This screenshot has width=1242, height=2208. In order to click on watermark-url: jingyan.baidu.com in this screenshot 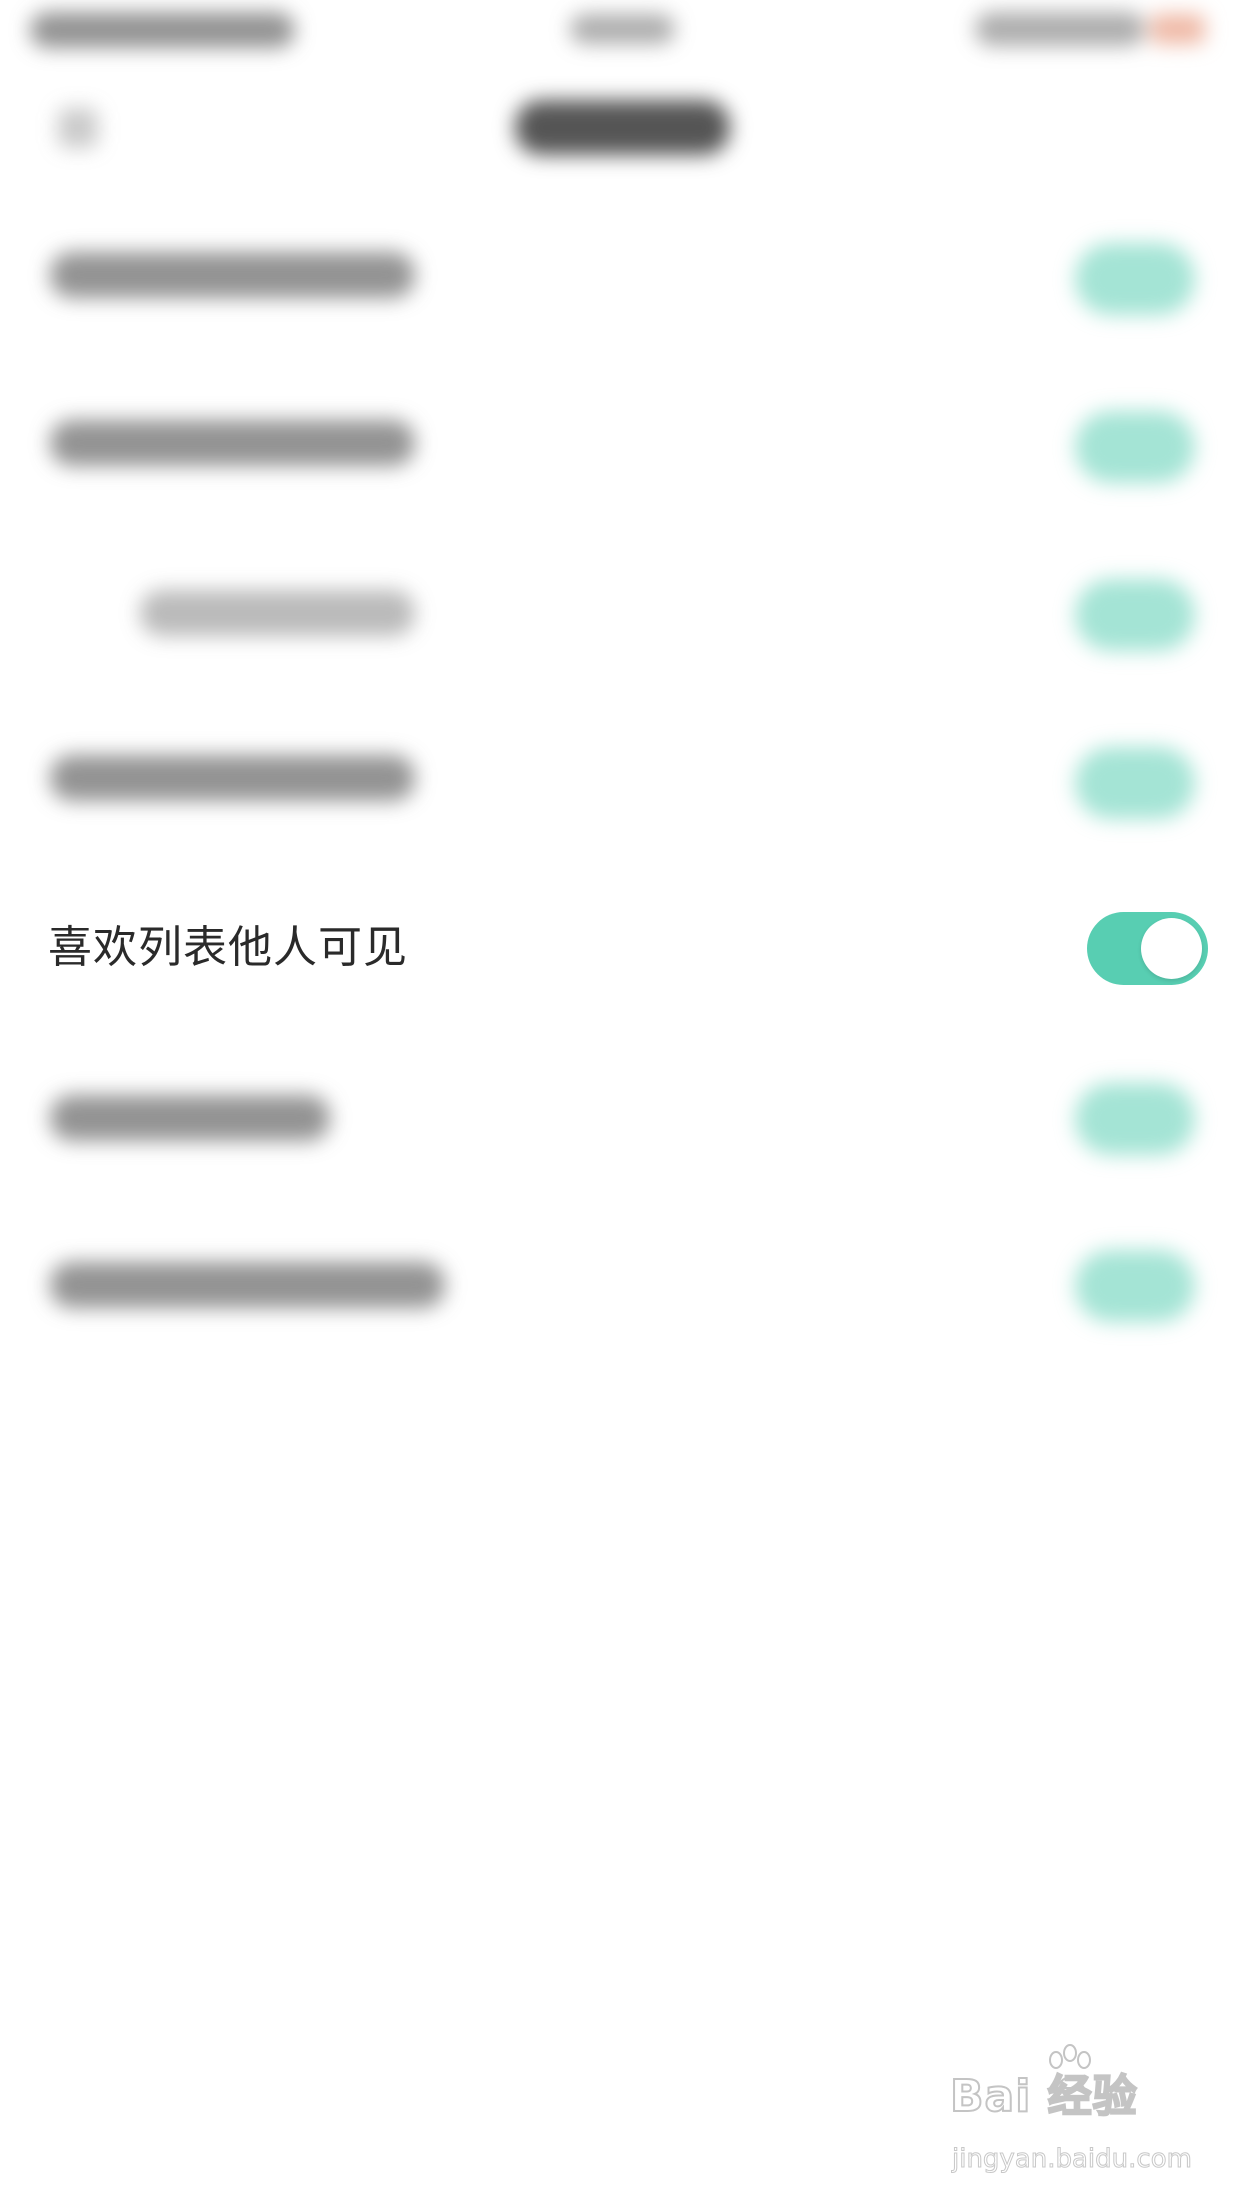, I will do `click(1072, 2159)`.